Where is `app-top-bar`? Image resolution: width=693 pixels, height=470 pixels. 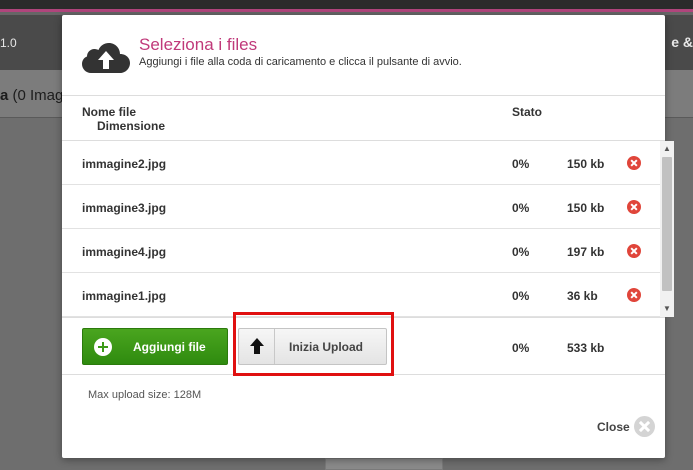
app-top-bar is located at coordinates (346, 6).